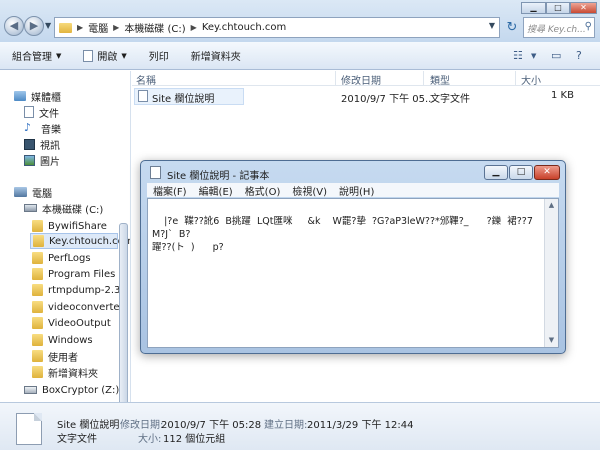 The width and height of the screenshot is (600, 450). What do you see at coordinates (71, 323) in the screenshot?
I see `nav-folder-videooutput: VideoOutput` at bounding box center [71, 323].